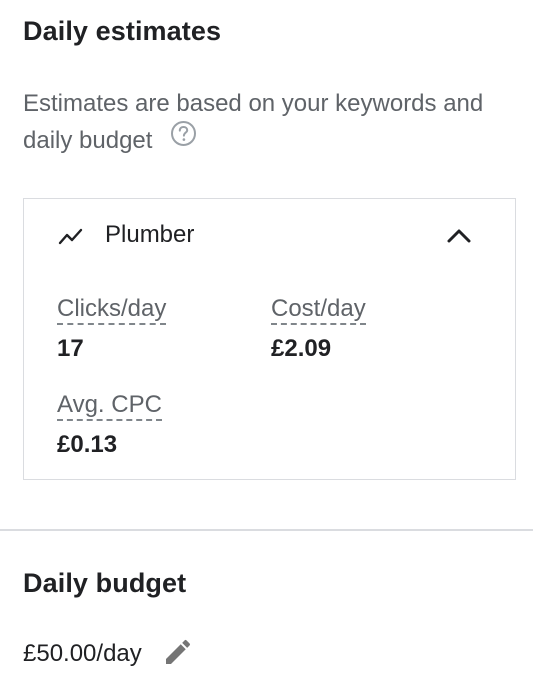  What do you see at coordinates (178, 654) in the screenshot?
I see `pencil-icon` at bounding box center [178, 654].